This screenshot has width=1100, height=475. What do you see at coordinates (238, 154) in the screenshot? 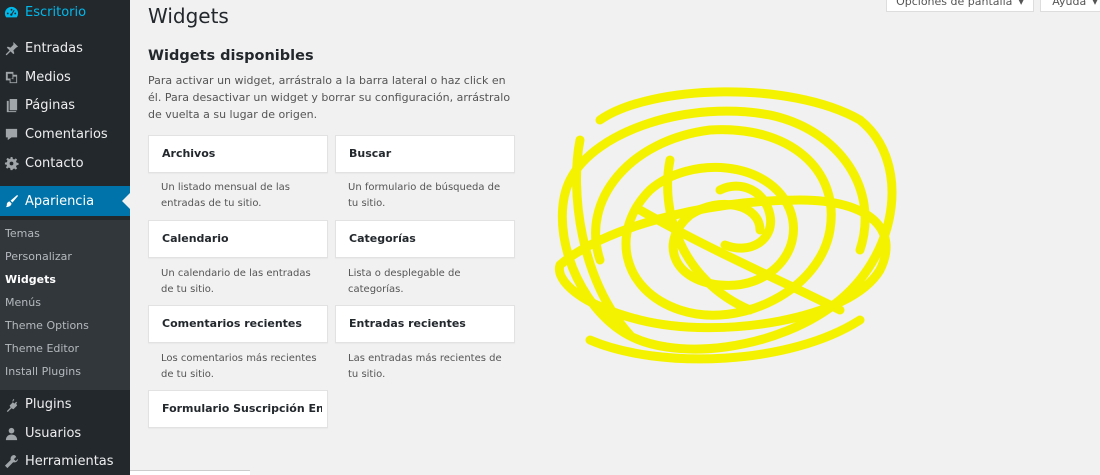
I see `widget-archivos: Archivos` at bounding box center [238, 154].